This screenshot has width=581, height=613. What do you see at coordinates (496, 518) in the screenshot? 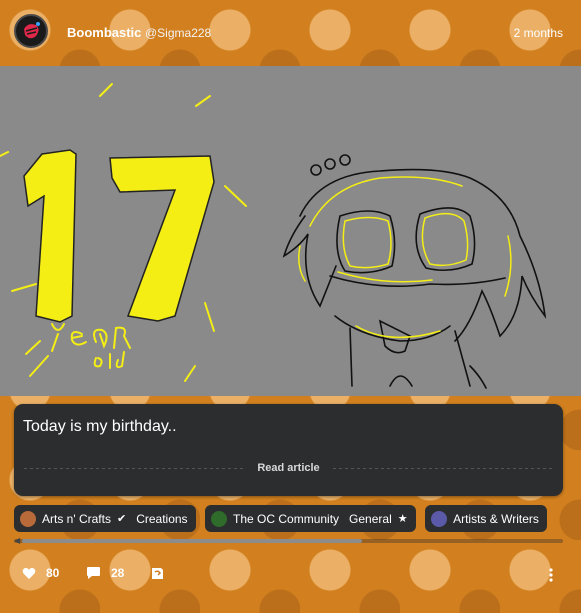
I see `tag-name: Artists & Writers` at bounding box center [496, 518].